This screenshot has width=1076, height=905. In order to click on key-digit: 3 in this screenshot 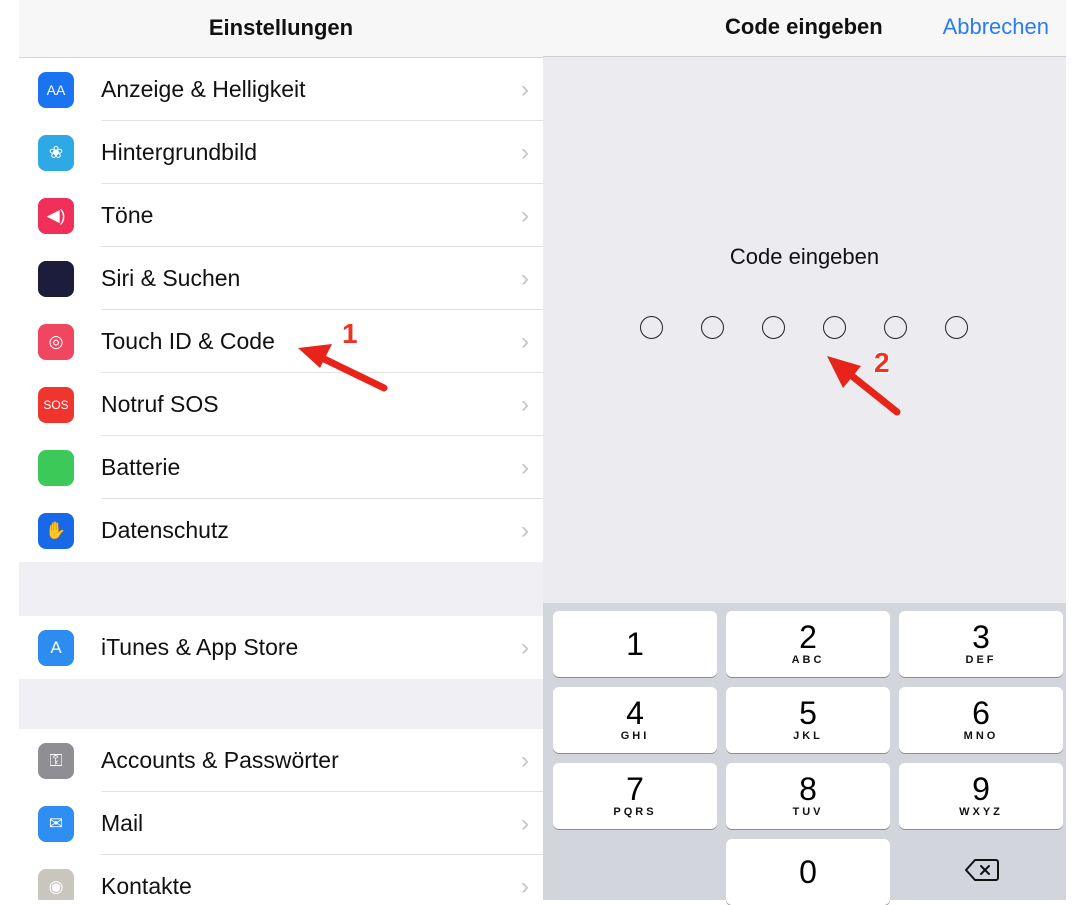, I will do `click(981, 637)`.